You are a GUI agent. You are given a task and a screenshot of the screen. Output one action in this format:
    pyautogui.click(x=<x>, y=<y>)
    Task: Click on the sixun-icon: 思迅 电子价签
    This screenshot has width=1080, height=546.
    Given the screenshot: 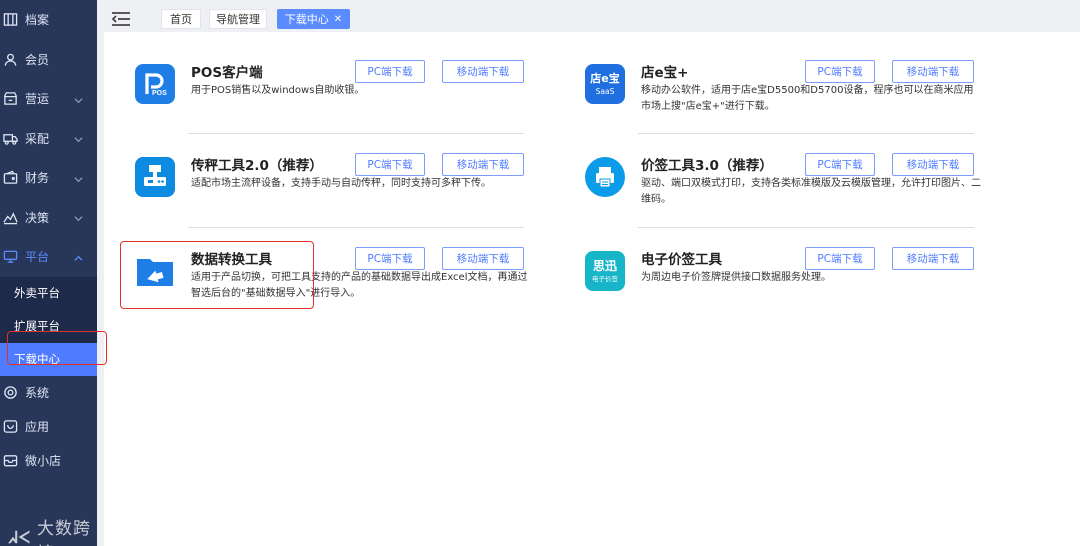 What is the action you would take?
    pyautogui.click(x=605, y=271)
    